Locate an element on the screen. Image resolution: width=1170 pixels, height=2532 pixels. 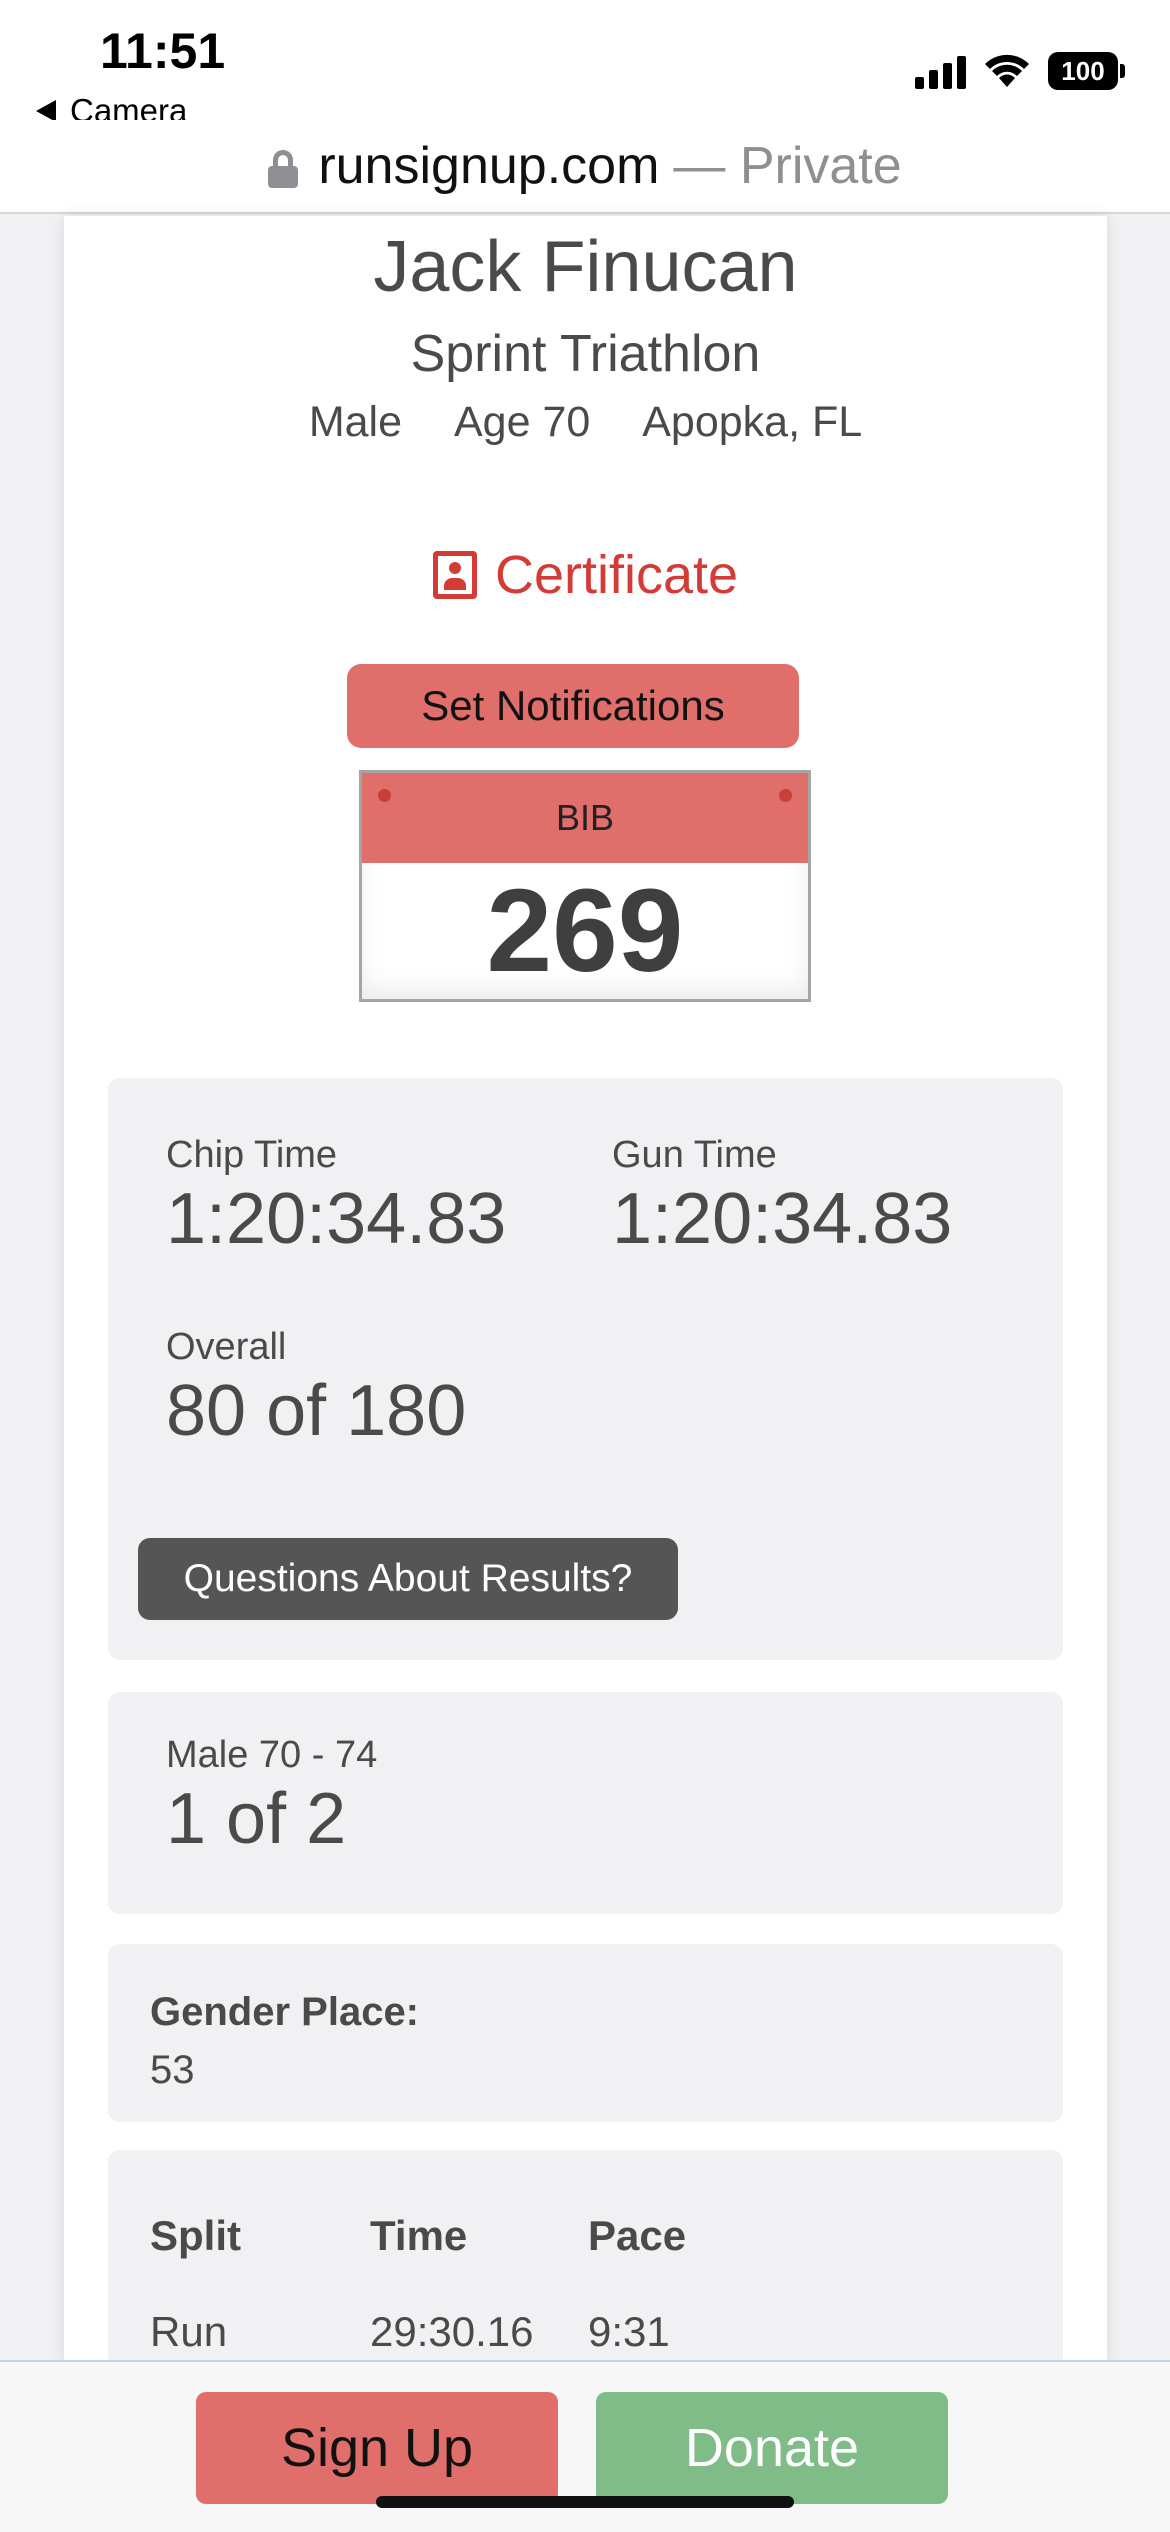
bib-card: BIB 269 is located at coordinates (585, 886).